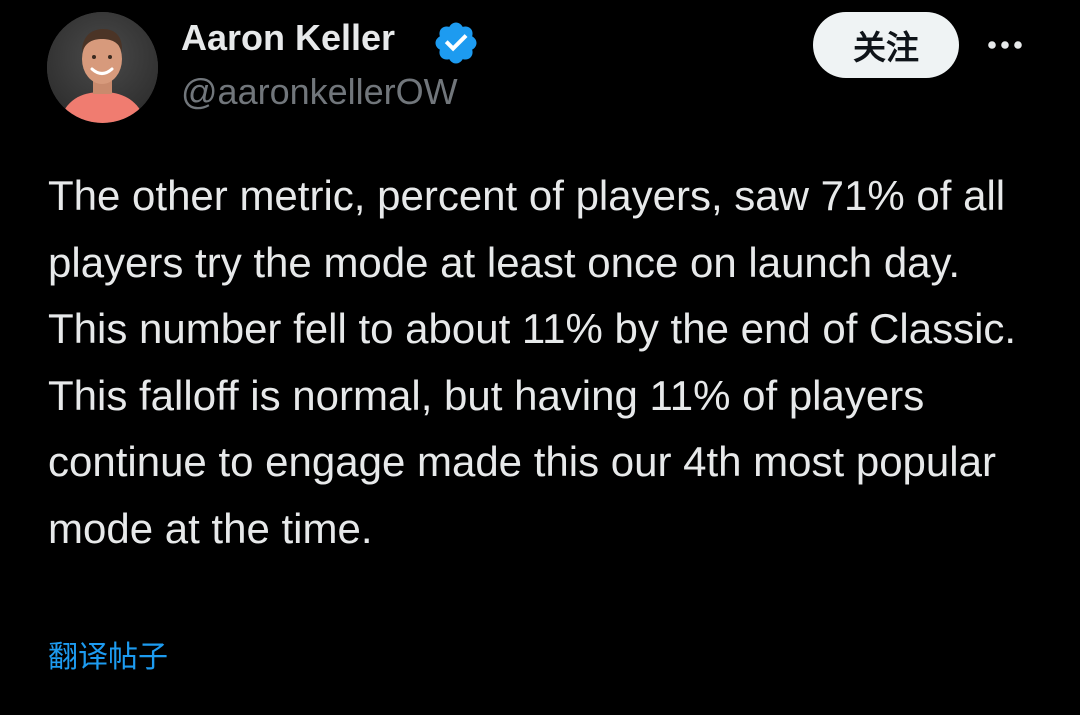  I want to click on verified-badge-icon, so click(456, 43).